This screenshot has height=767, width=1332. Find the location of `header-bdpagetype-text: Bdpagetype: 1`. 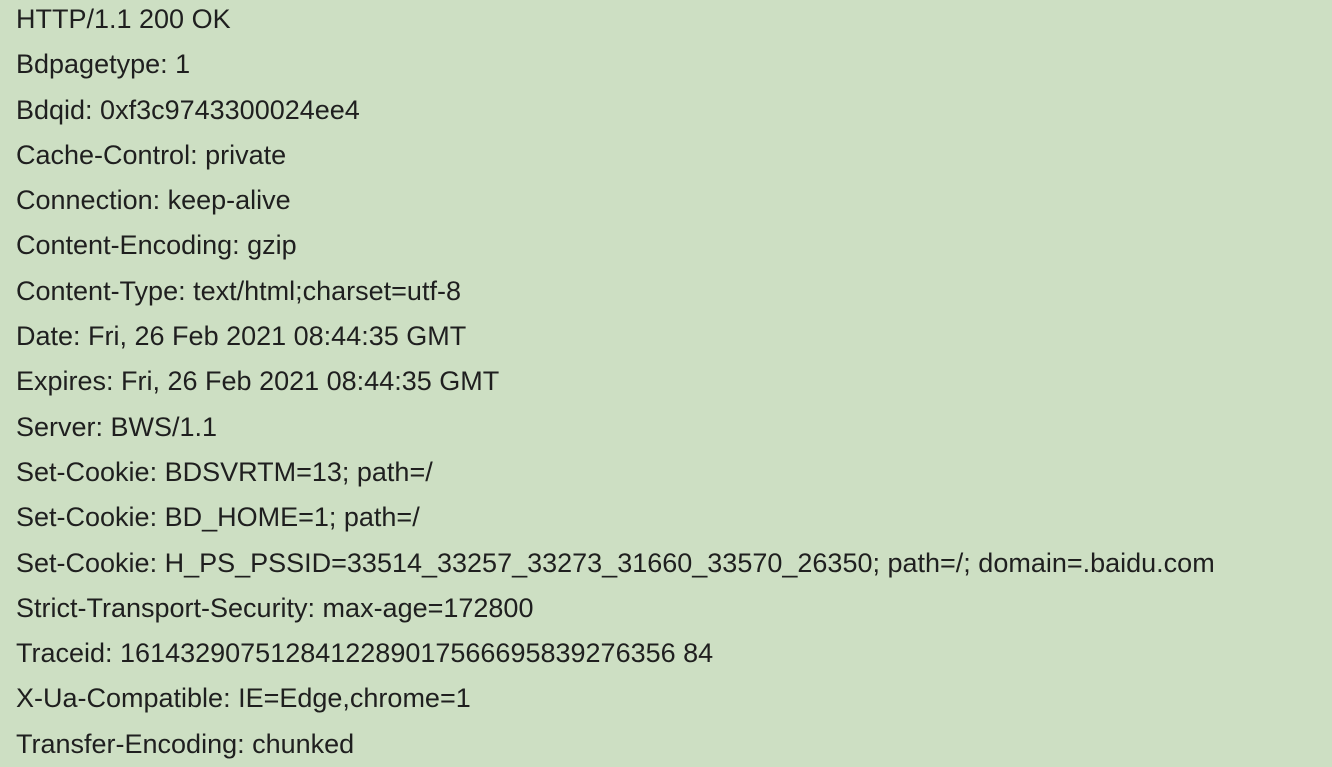

header-bdpagetype-text: Bdpagetype: 1 is located at coordinates (103, 64).